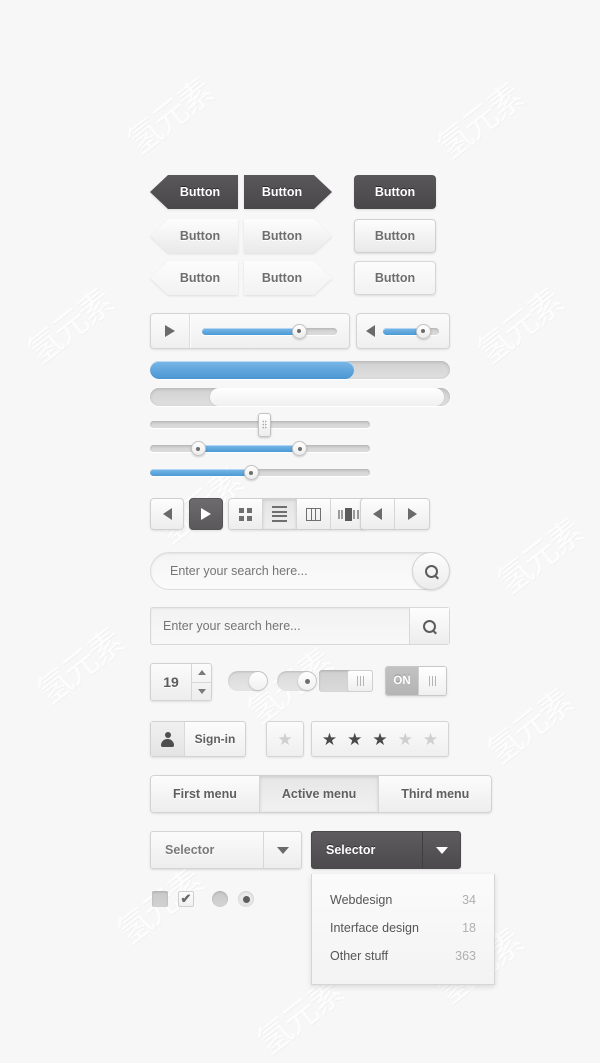  I want to click on button-row-light-alt: Button Button Button, so click(293, 278).